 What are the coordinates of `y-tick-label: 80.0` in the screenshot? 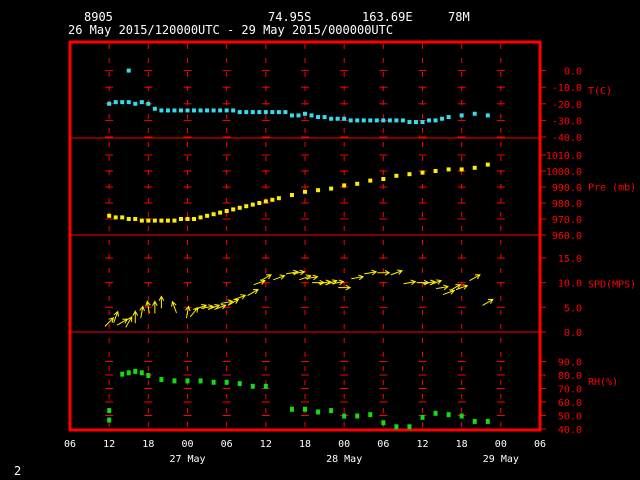 It's located at (570, 376).